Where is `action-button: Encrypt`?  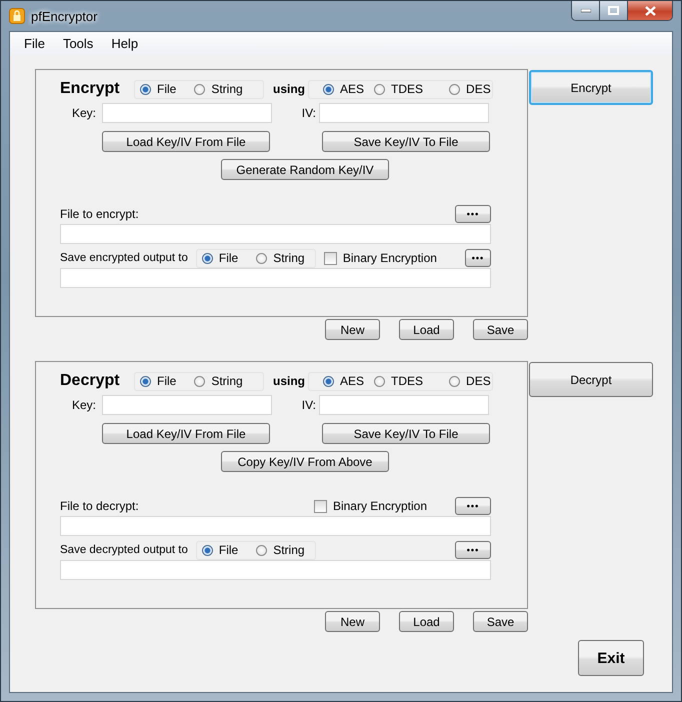
action-button: Encrypt is located at coordinates (591, 87).